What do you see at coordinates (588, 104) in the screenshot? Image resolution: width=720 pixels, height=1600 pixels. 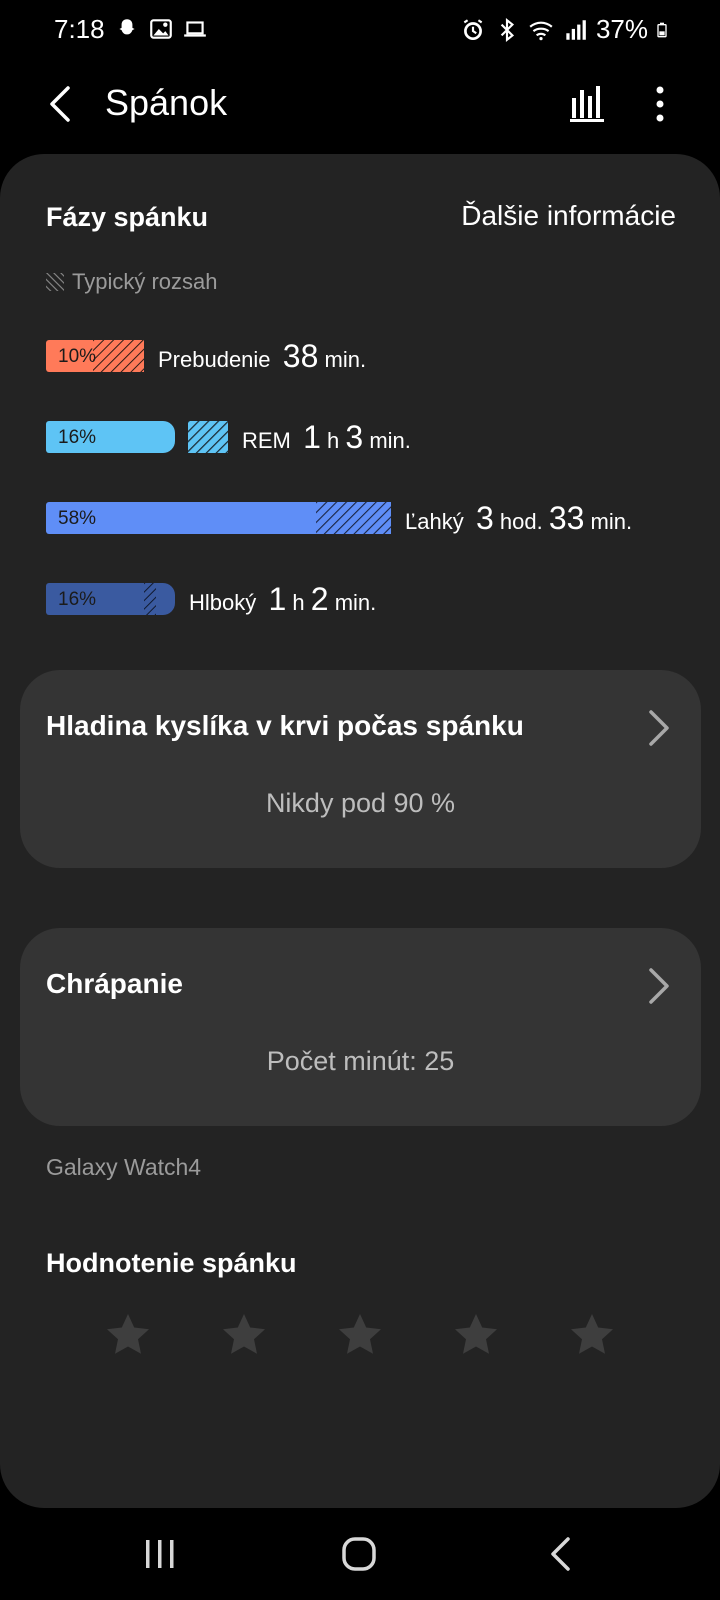 I see `bar-chart-icon` at bounding box center [588, 104].